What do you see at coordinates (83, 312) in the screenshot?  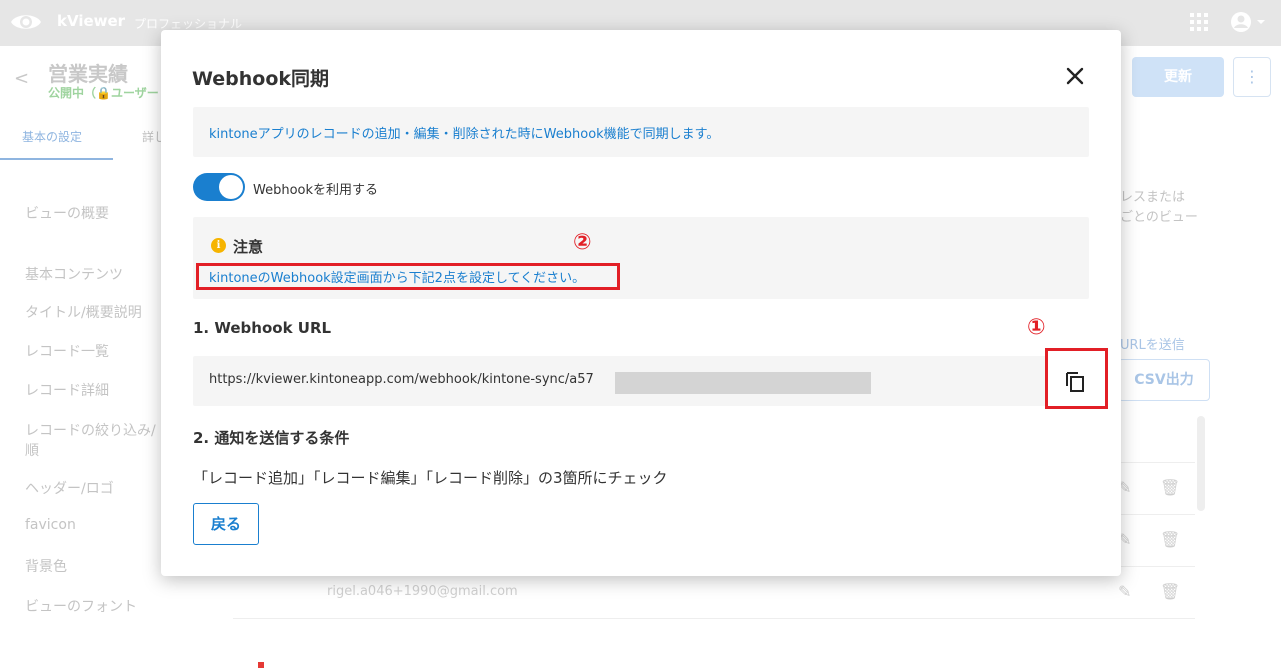 I see `sidebar-item-title: タイトル/概要説明` at bounding box center [83, 312].